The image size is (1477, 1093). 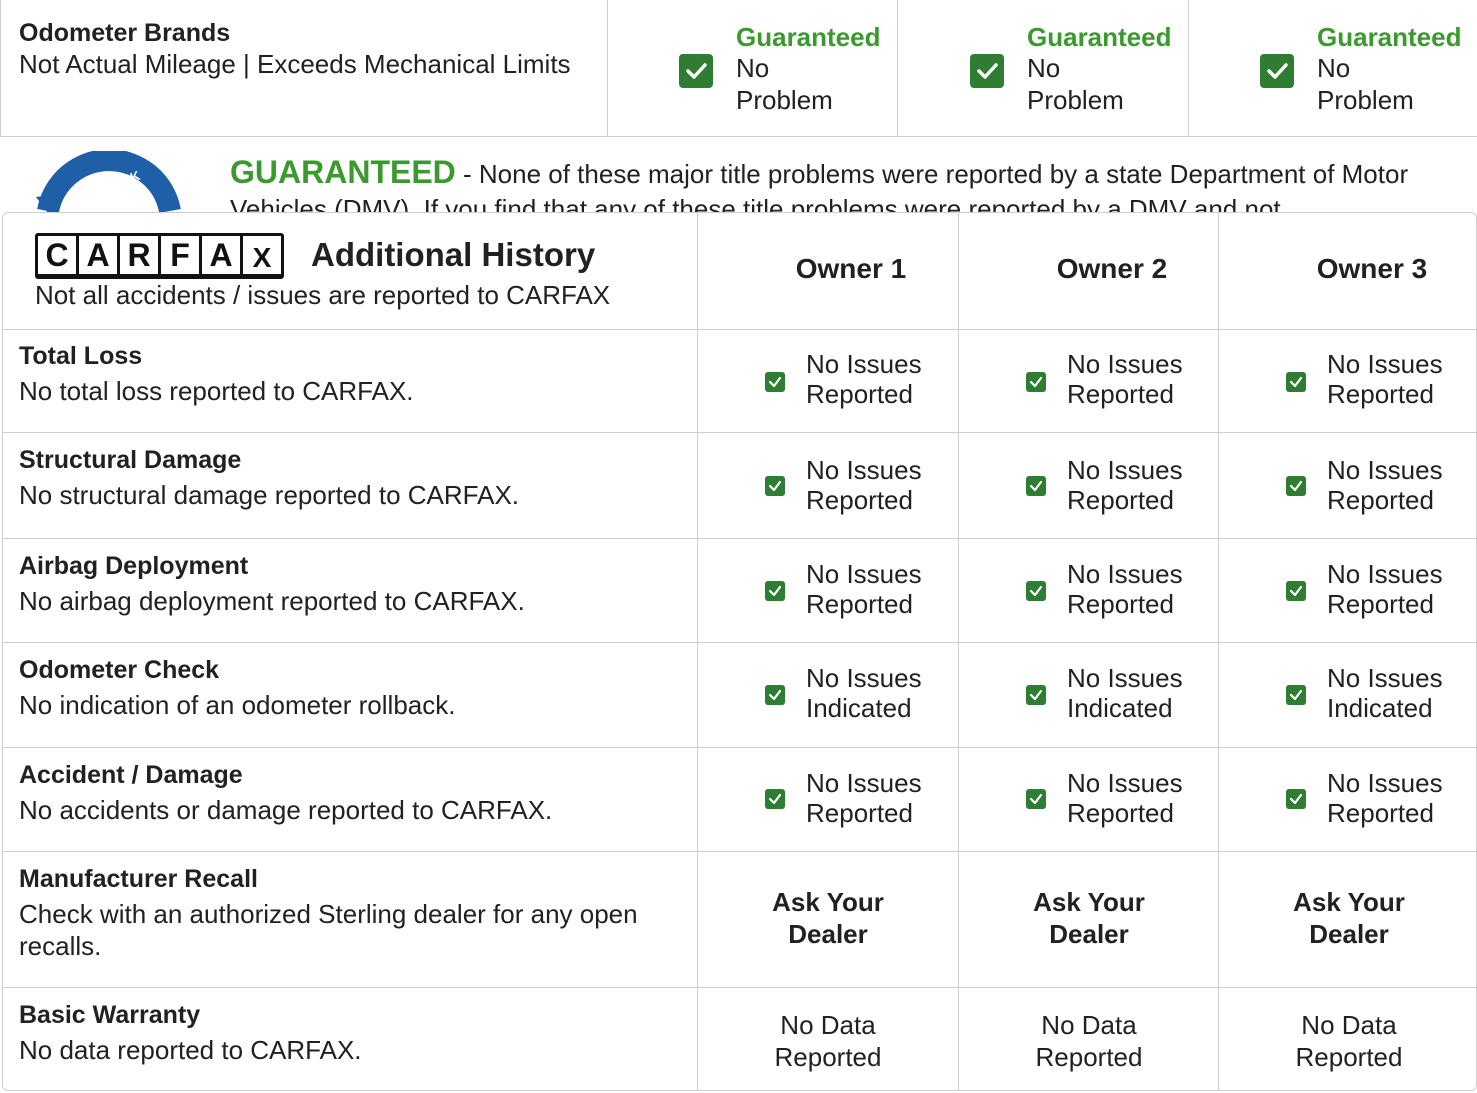 I want to click on row-title: Odometer Check, so click(x=119, y=670).